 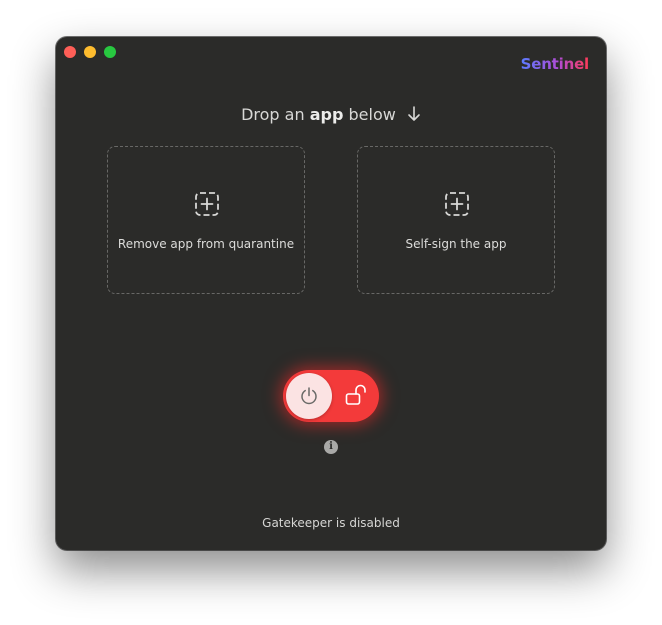 I want to click on toggle-knob, so click(x=309, y=396).